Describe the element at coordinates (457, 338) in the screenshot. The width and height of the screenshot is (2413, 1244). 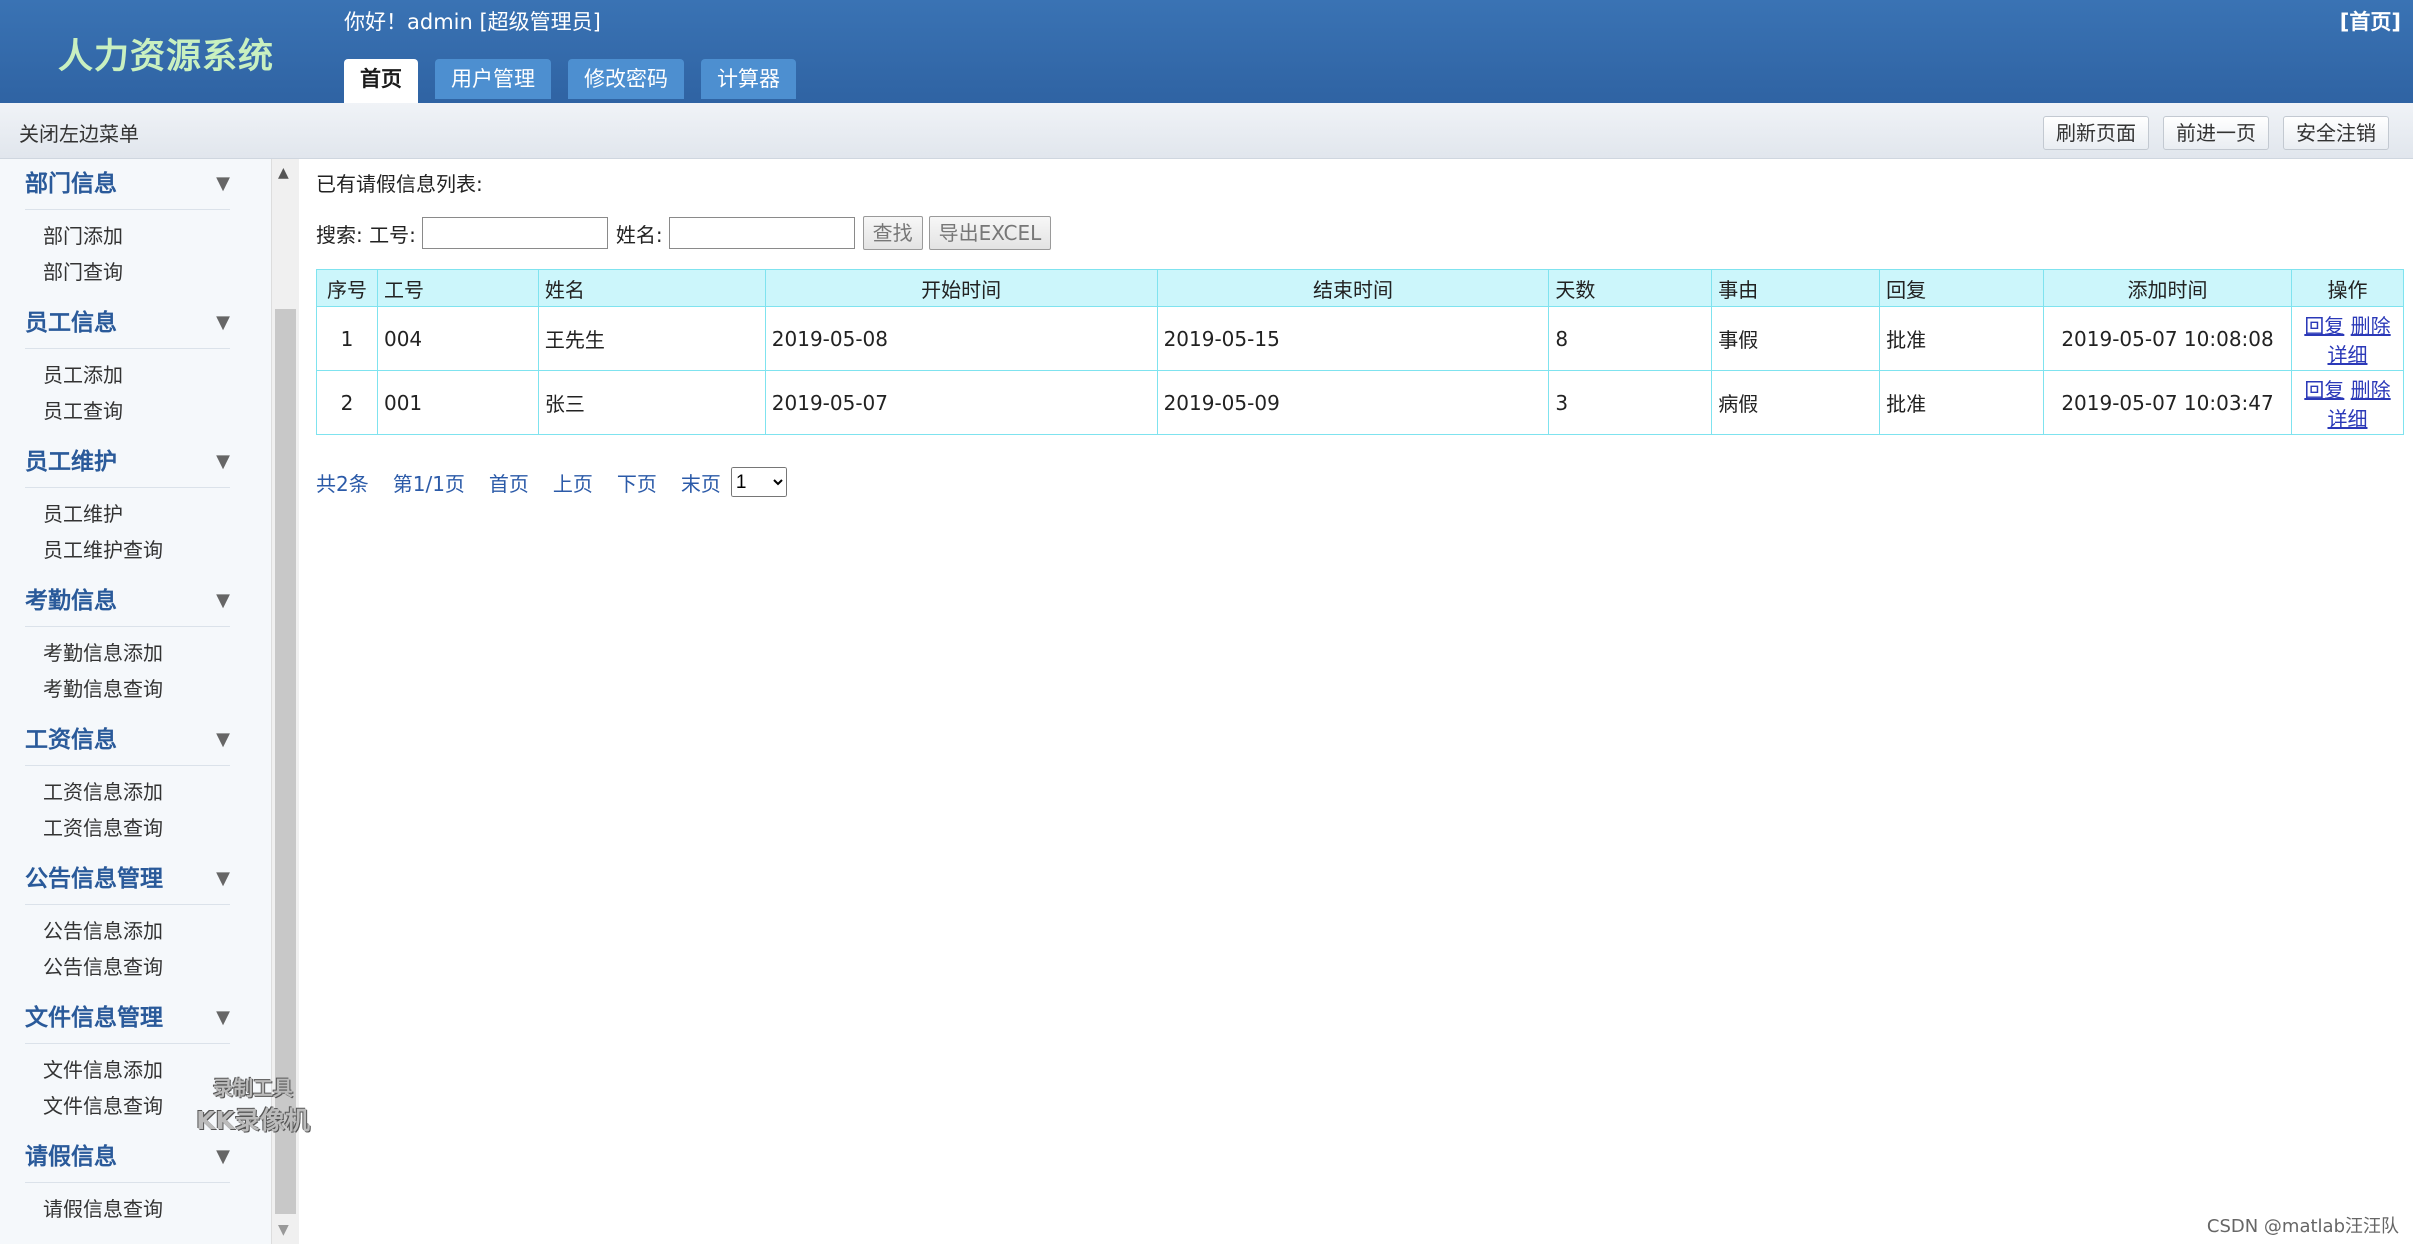
I see `cell-employee-id: 004` at that location.